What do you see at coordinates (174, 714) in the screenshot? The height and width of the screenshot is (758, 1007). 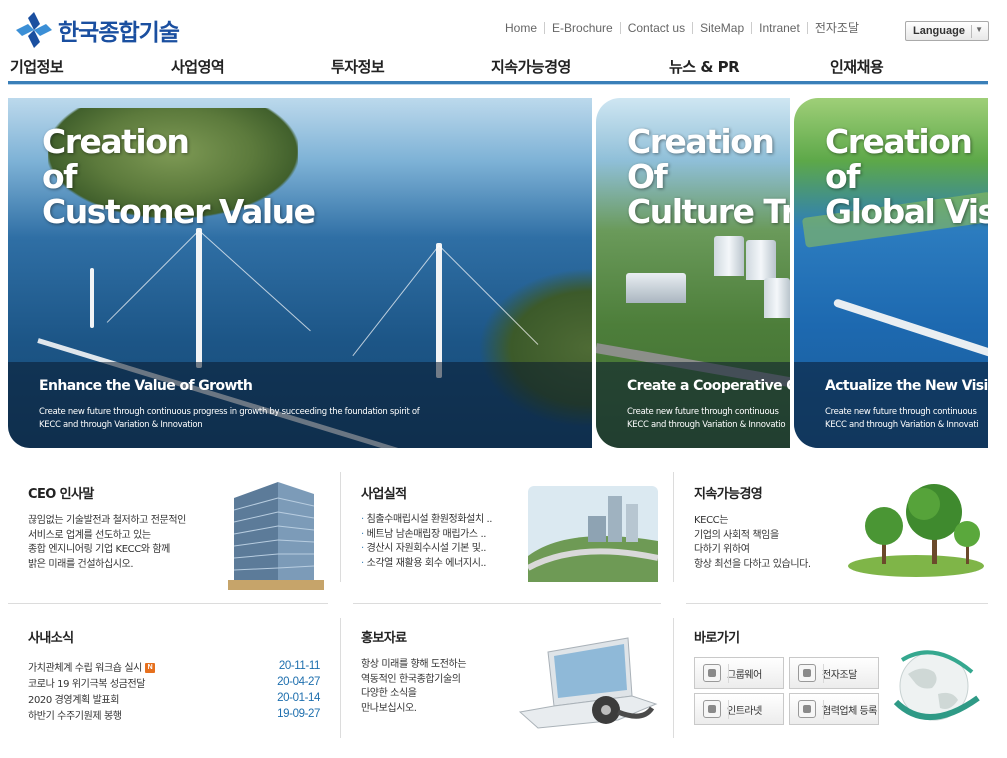 I see `news-row: 하반기 수주기원제 봉행 19-09-27` at bounding box center [174, 714].